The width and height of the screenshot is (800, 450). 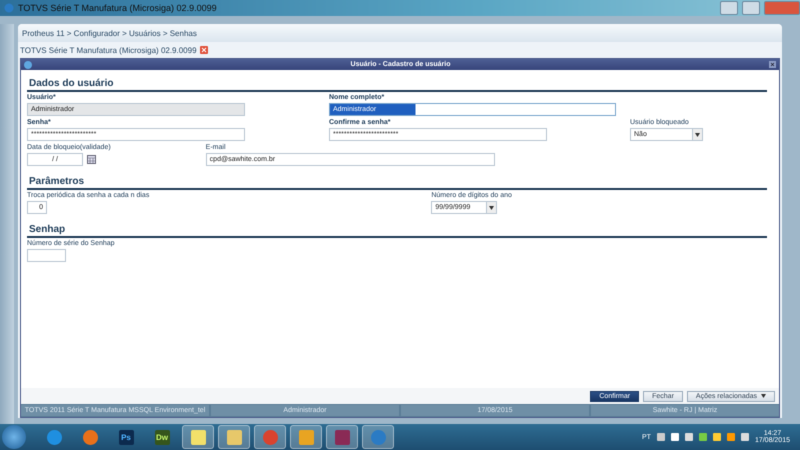 What do you see at coordinates (91, 159) in the screenshot?
I see `calendar-icon` at bounding box center [91, 159].